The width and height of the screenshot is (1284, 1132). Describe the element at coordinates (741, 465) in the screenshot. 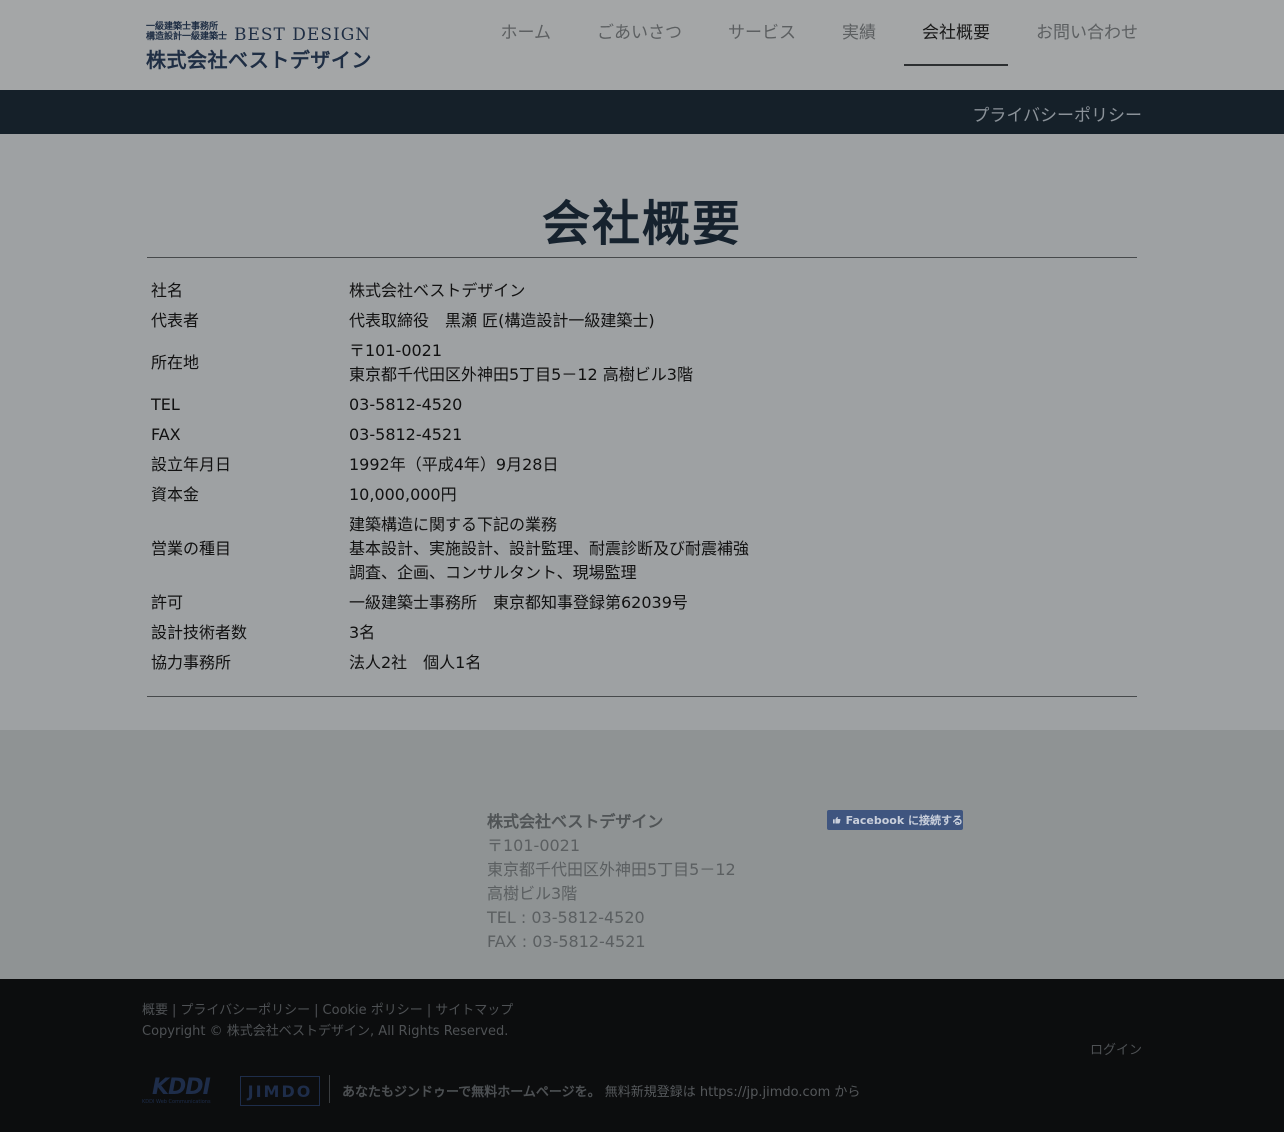

I see `info-value: 1992年（平成4年）9月28日` at that location.